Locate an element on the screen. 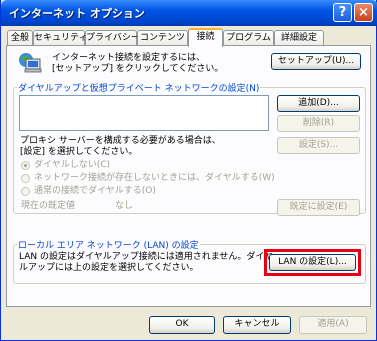 This screenshot has height=341, width=377. tab-connections: 接続 is located at coordinates (205, 37).